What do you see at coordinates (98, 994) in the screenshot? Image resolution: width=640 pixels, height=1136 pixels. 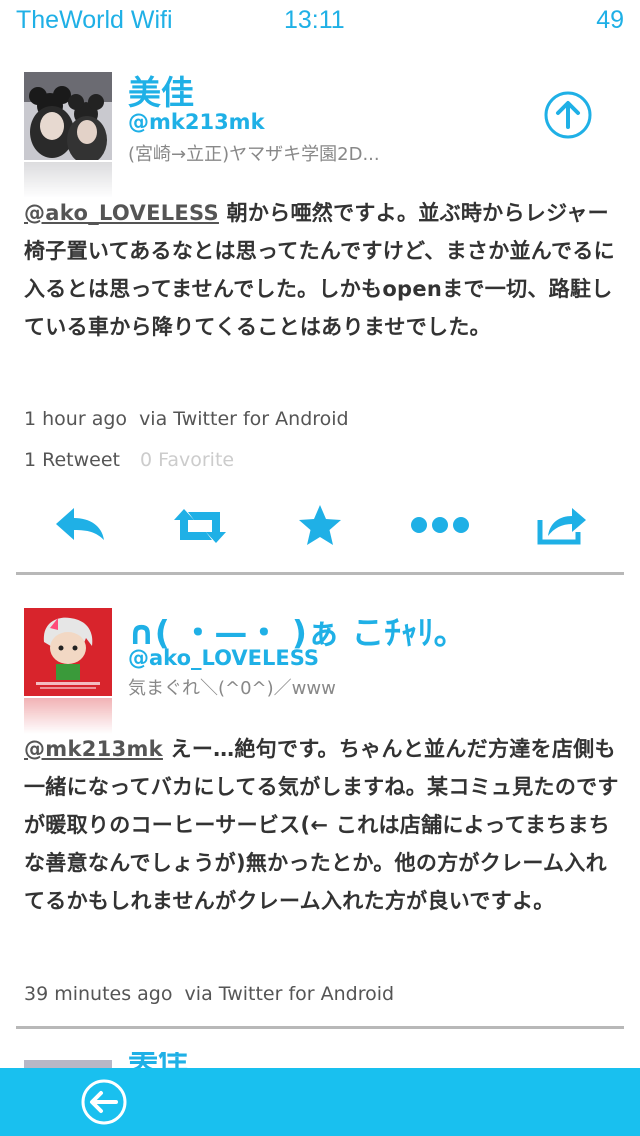 I see `timestamp: 39 minutes ago` at bounding box center [98, 994].